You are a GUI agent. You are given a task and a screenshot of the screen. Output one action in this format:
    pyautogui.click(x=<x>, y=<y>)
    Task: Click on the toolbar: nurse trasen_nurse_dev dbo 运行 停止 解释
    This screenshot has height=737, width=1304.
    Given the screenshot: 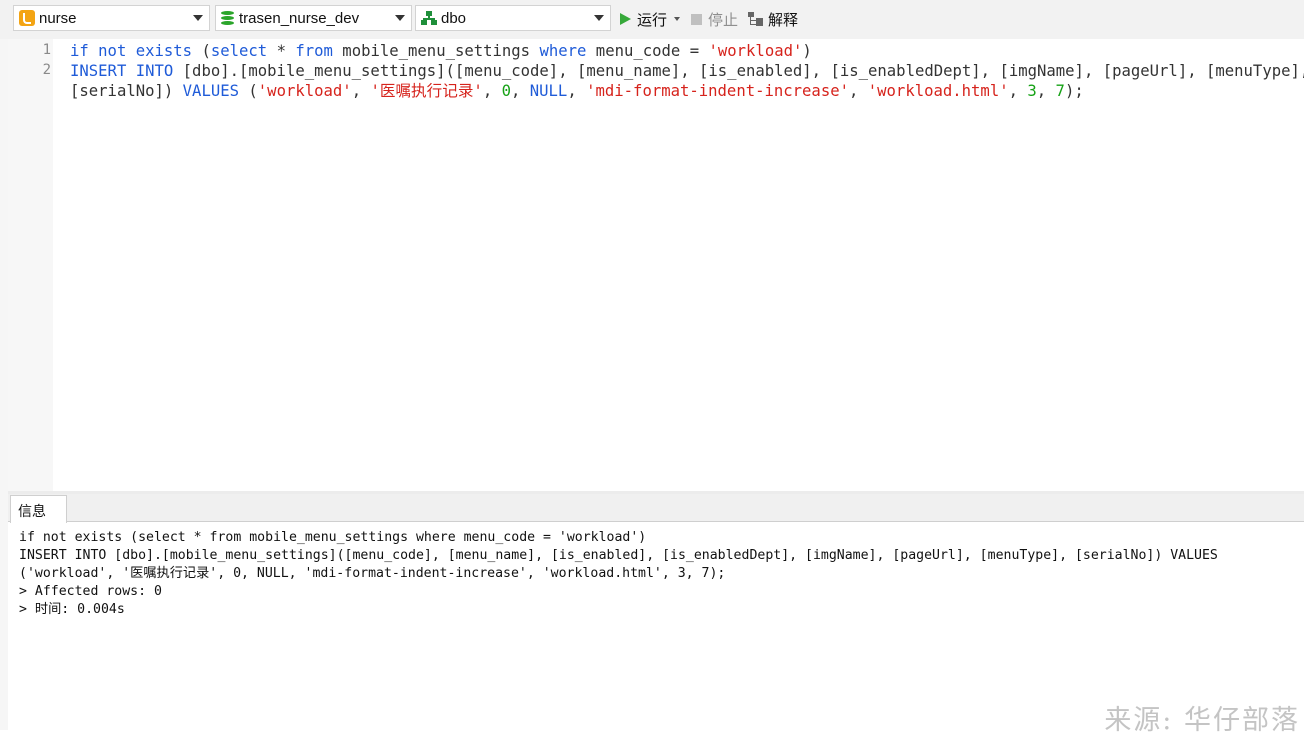 What is the action you would take?
    pyautogui.click(x=652, y=19)
    